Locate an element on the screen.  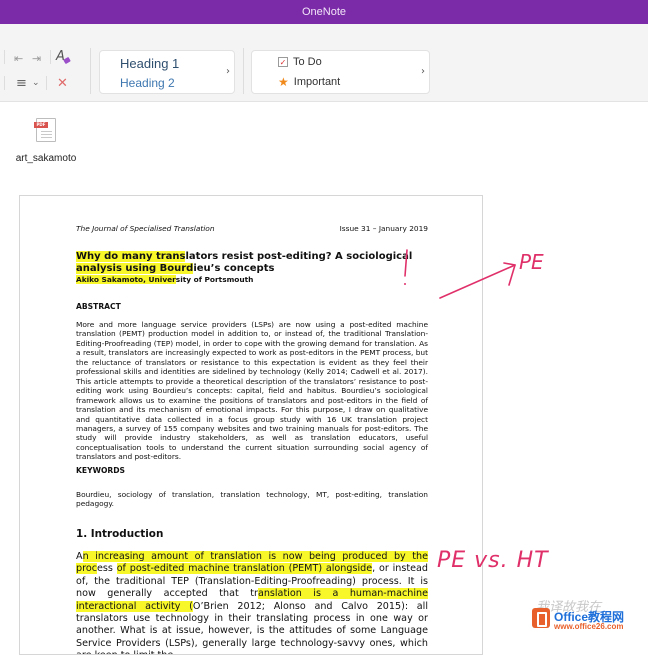
outdent-icon: ⇤ is located at coordinates (18, 59).